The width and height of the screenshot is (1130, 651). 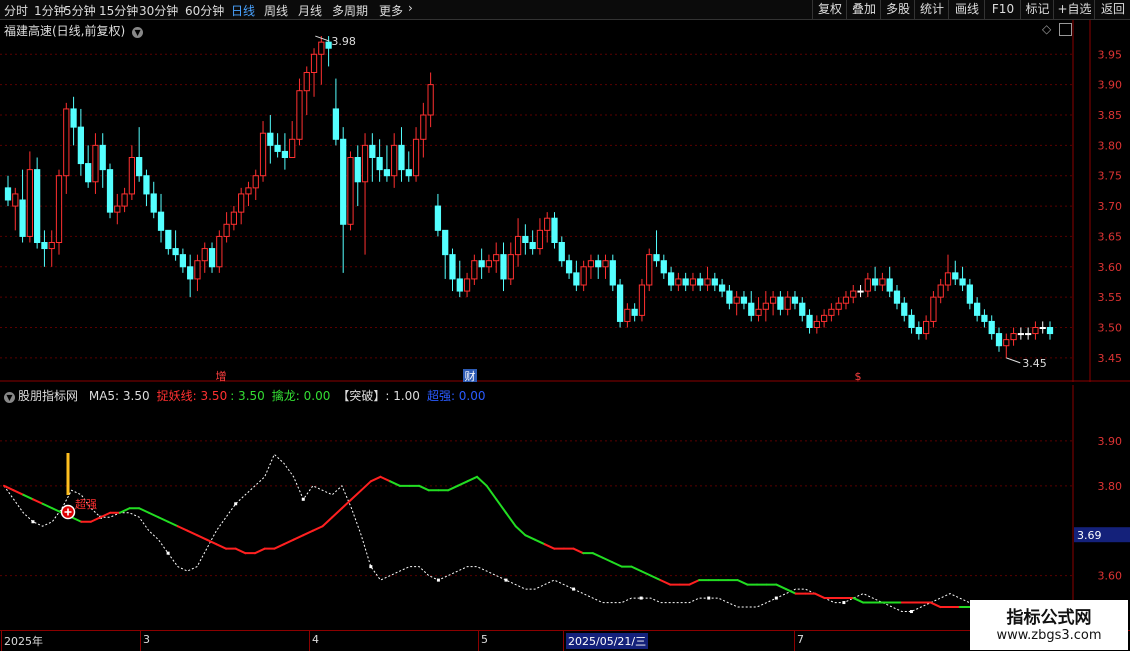 What do you see at coordinates (221, 376) in the screenshot?
I see `event-marker-0: 增` at bounding box center [221, 376].